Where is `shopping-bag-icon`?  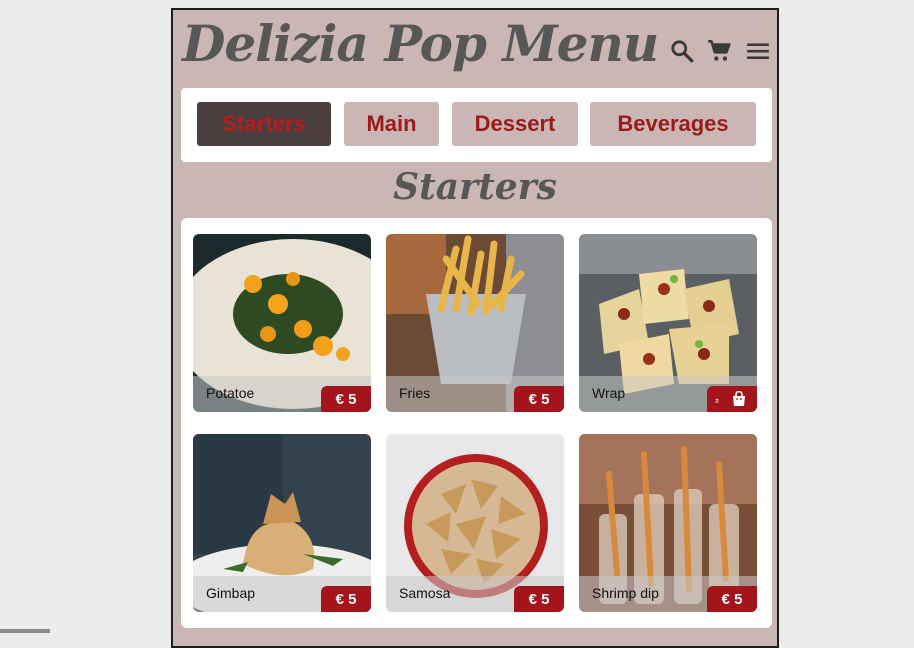
shopping-bag-icon is located at coordinates (739, 398).